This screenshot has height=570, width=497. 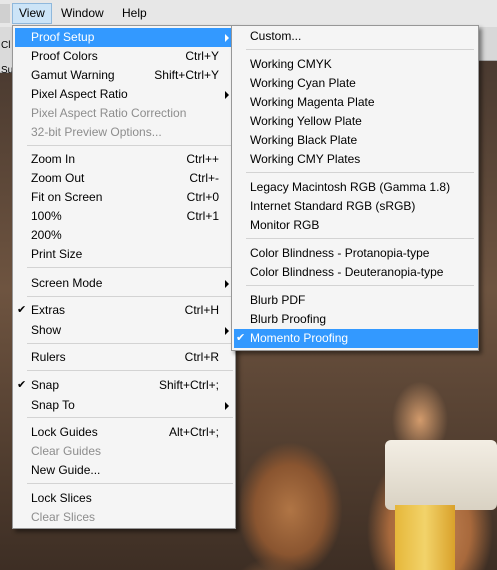 What do you see at coordinates (134, 13) in the screenshot?
I see `menu-help: Help` at bounding box center [134, 13].